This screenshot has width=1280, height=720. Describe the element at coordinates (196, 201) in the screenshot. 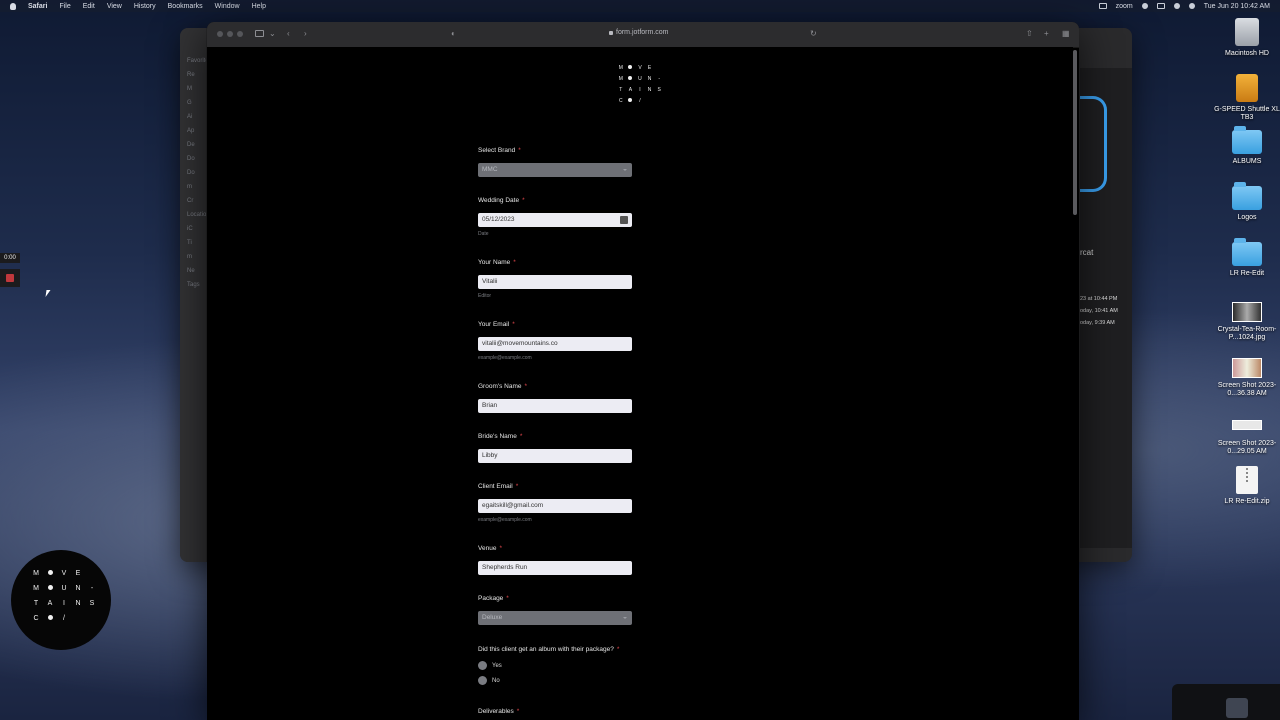

I see `finder-sidebar-item: Cr` at that location.